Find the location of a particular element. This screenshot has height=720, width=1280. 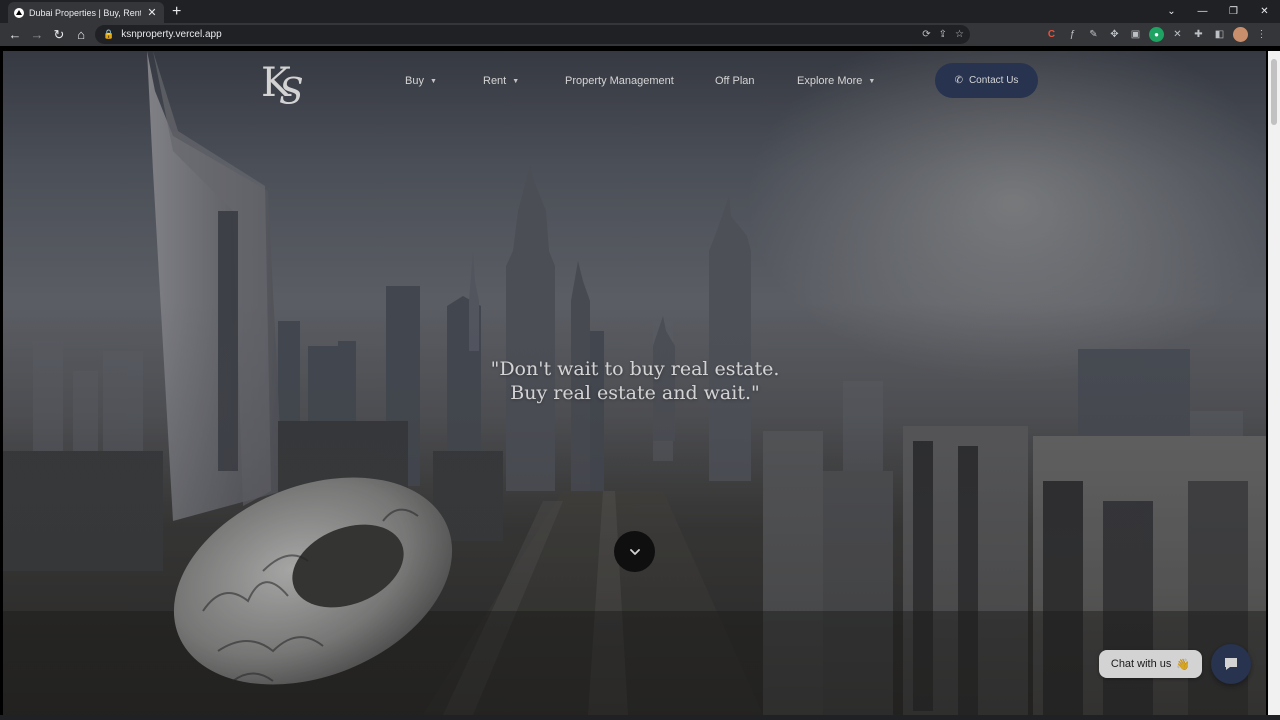

chat-with-us-pill: Chat with us 👋 is located at coordinates (1150, 664).